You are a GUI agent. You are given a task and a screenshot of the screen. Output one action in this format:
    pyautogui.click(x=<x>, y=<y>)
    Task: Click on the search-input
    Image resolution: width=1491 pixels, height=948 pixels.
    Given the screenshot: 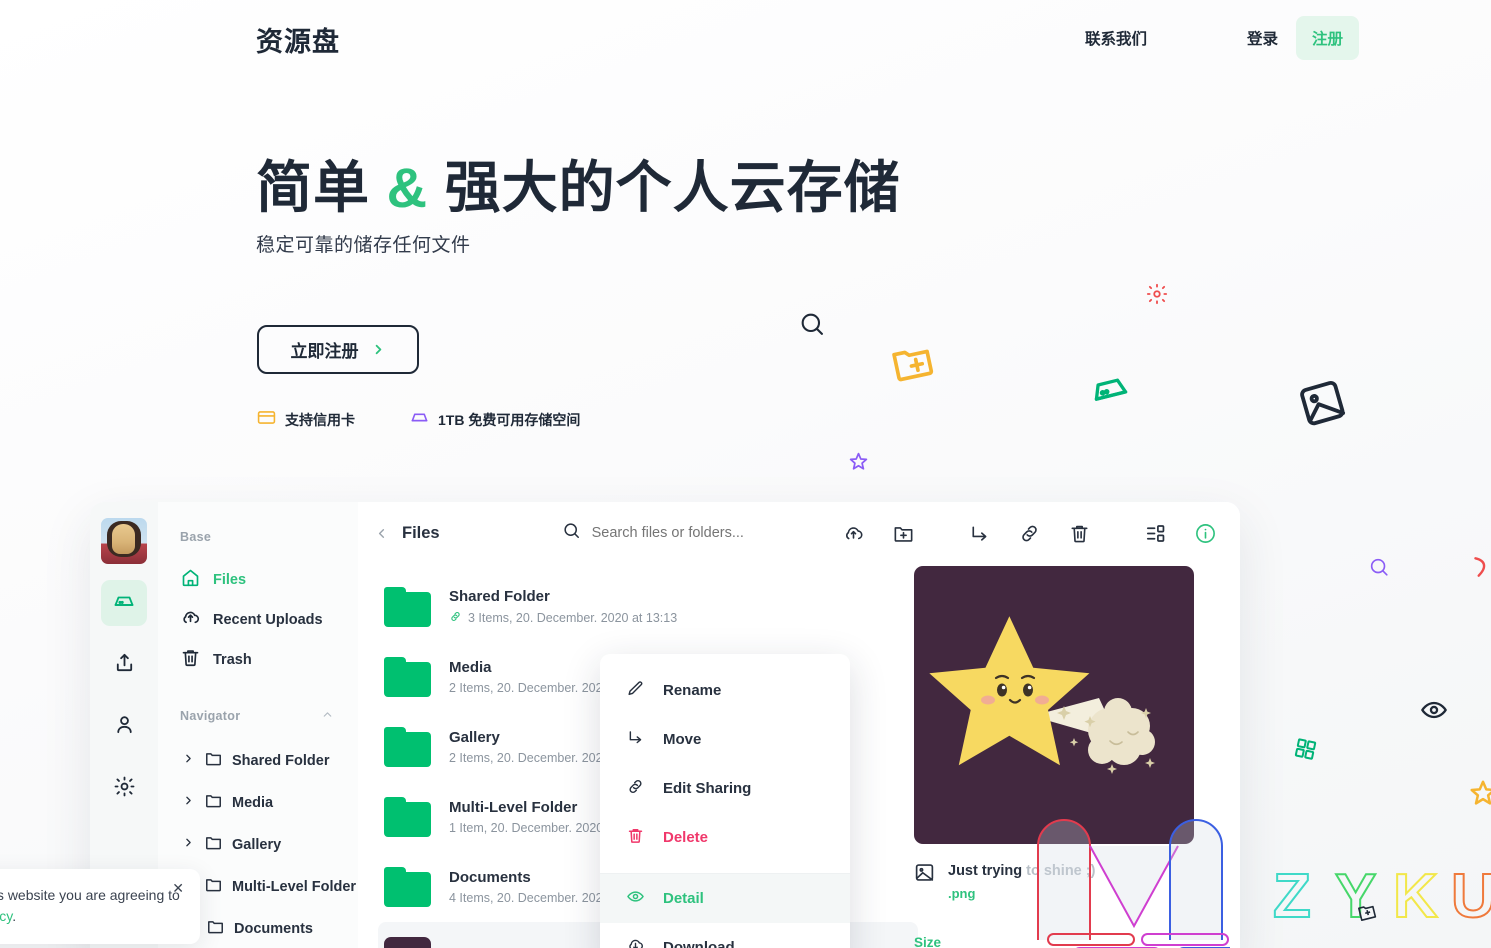 What is the action you would take?
    pyautogui.click(x=696, y=533)
    